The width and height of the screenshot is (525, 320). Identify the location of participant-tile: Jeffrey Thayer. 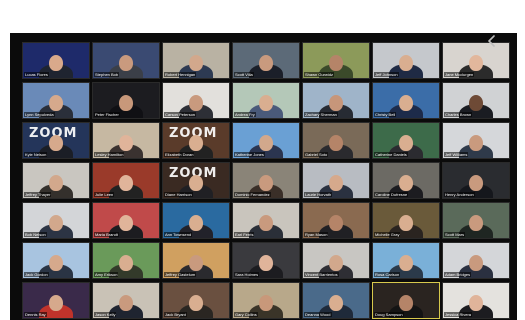
(56, 180).